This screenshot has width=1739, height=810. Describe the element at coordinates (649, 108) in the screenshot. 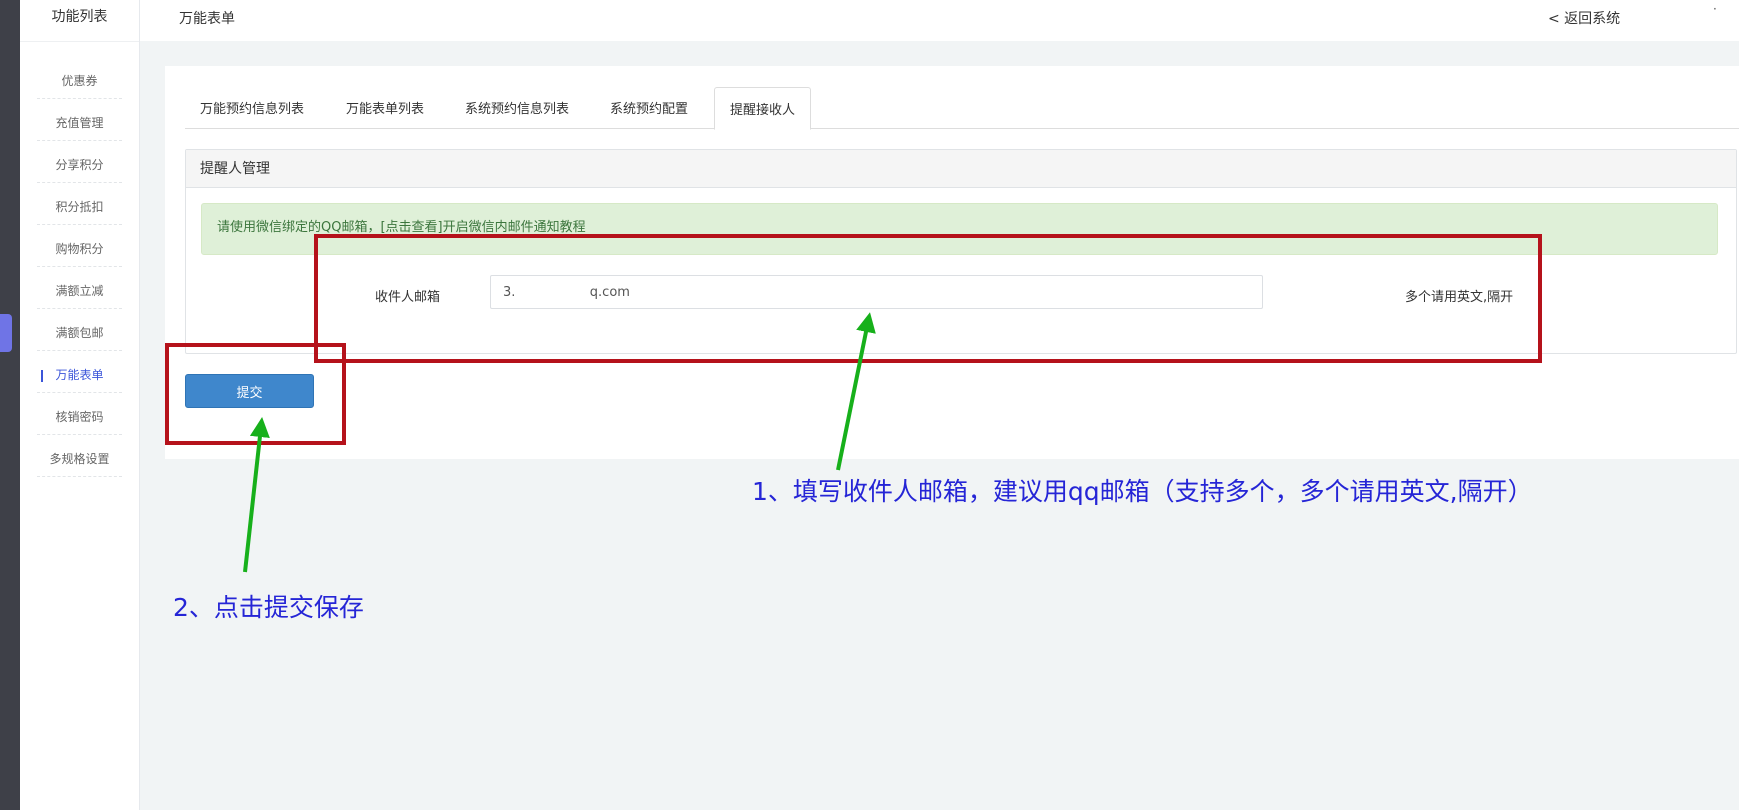

I see `tab-system-booking-config: 系统预约配置` at that location.